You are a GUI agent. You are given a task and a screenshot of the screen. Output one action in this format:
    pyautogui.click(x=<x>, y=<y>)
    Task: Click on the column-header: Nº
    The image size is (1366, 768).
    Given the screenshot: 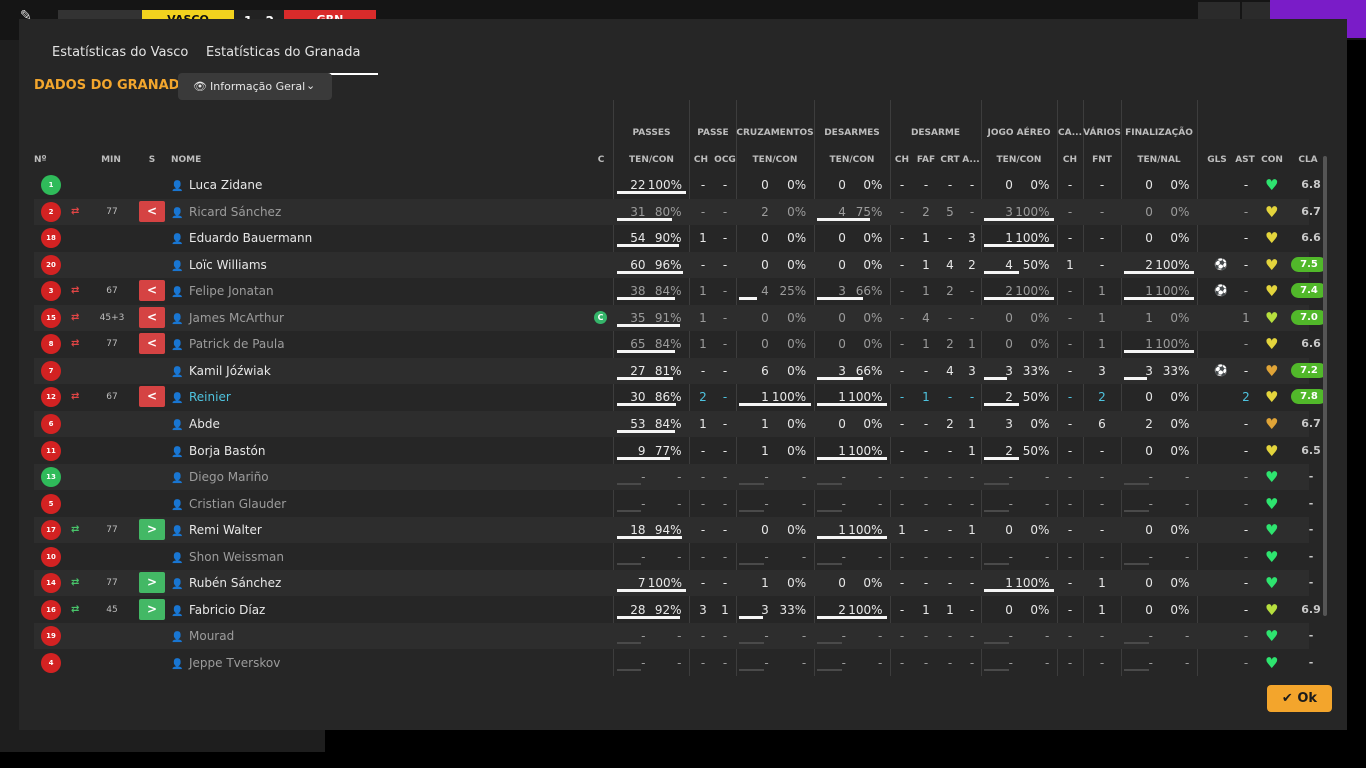 What is the action you would take?
    pyautogui.click(x=44, y=160)
    